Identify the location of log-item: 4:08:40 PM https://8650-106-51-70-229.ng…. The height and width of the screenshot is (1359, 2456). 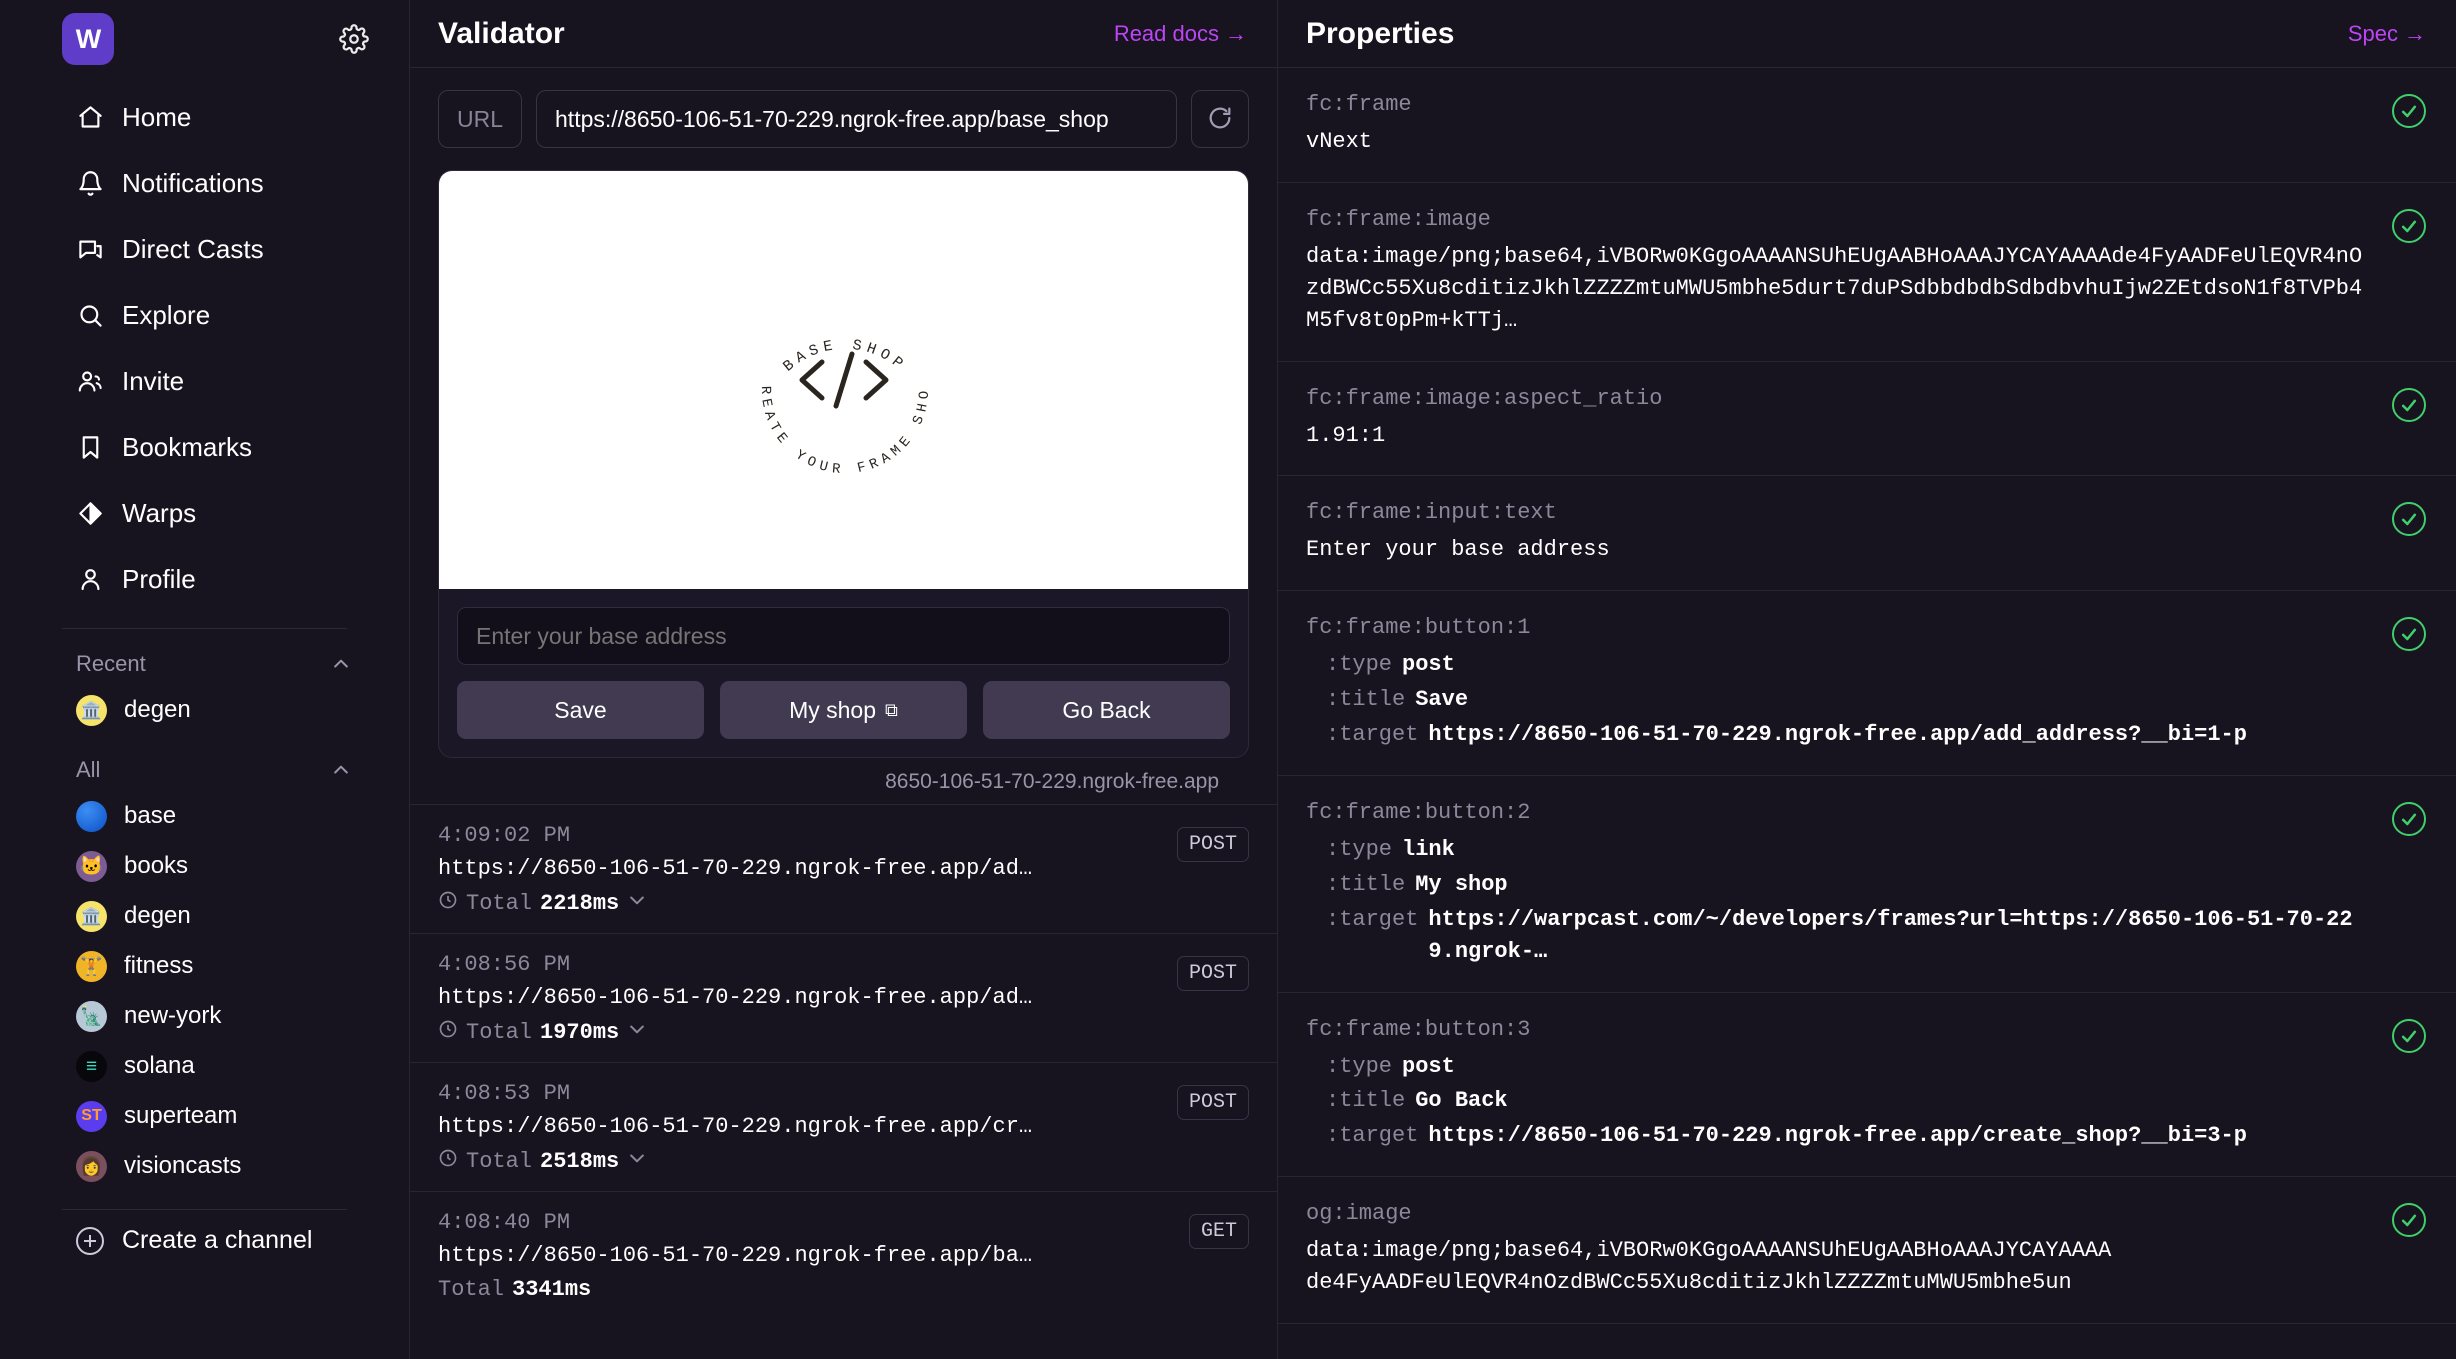
(843, 1254).